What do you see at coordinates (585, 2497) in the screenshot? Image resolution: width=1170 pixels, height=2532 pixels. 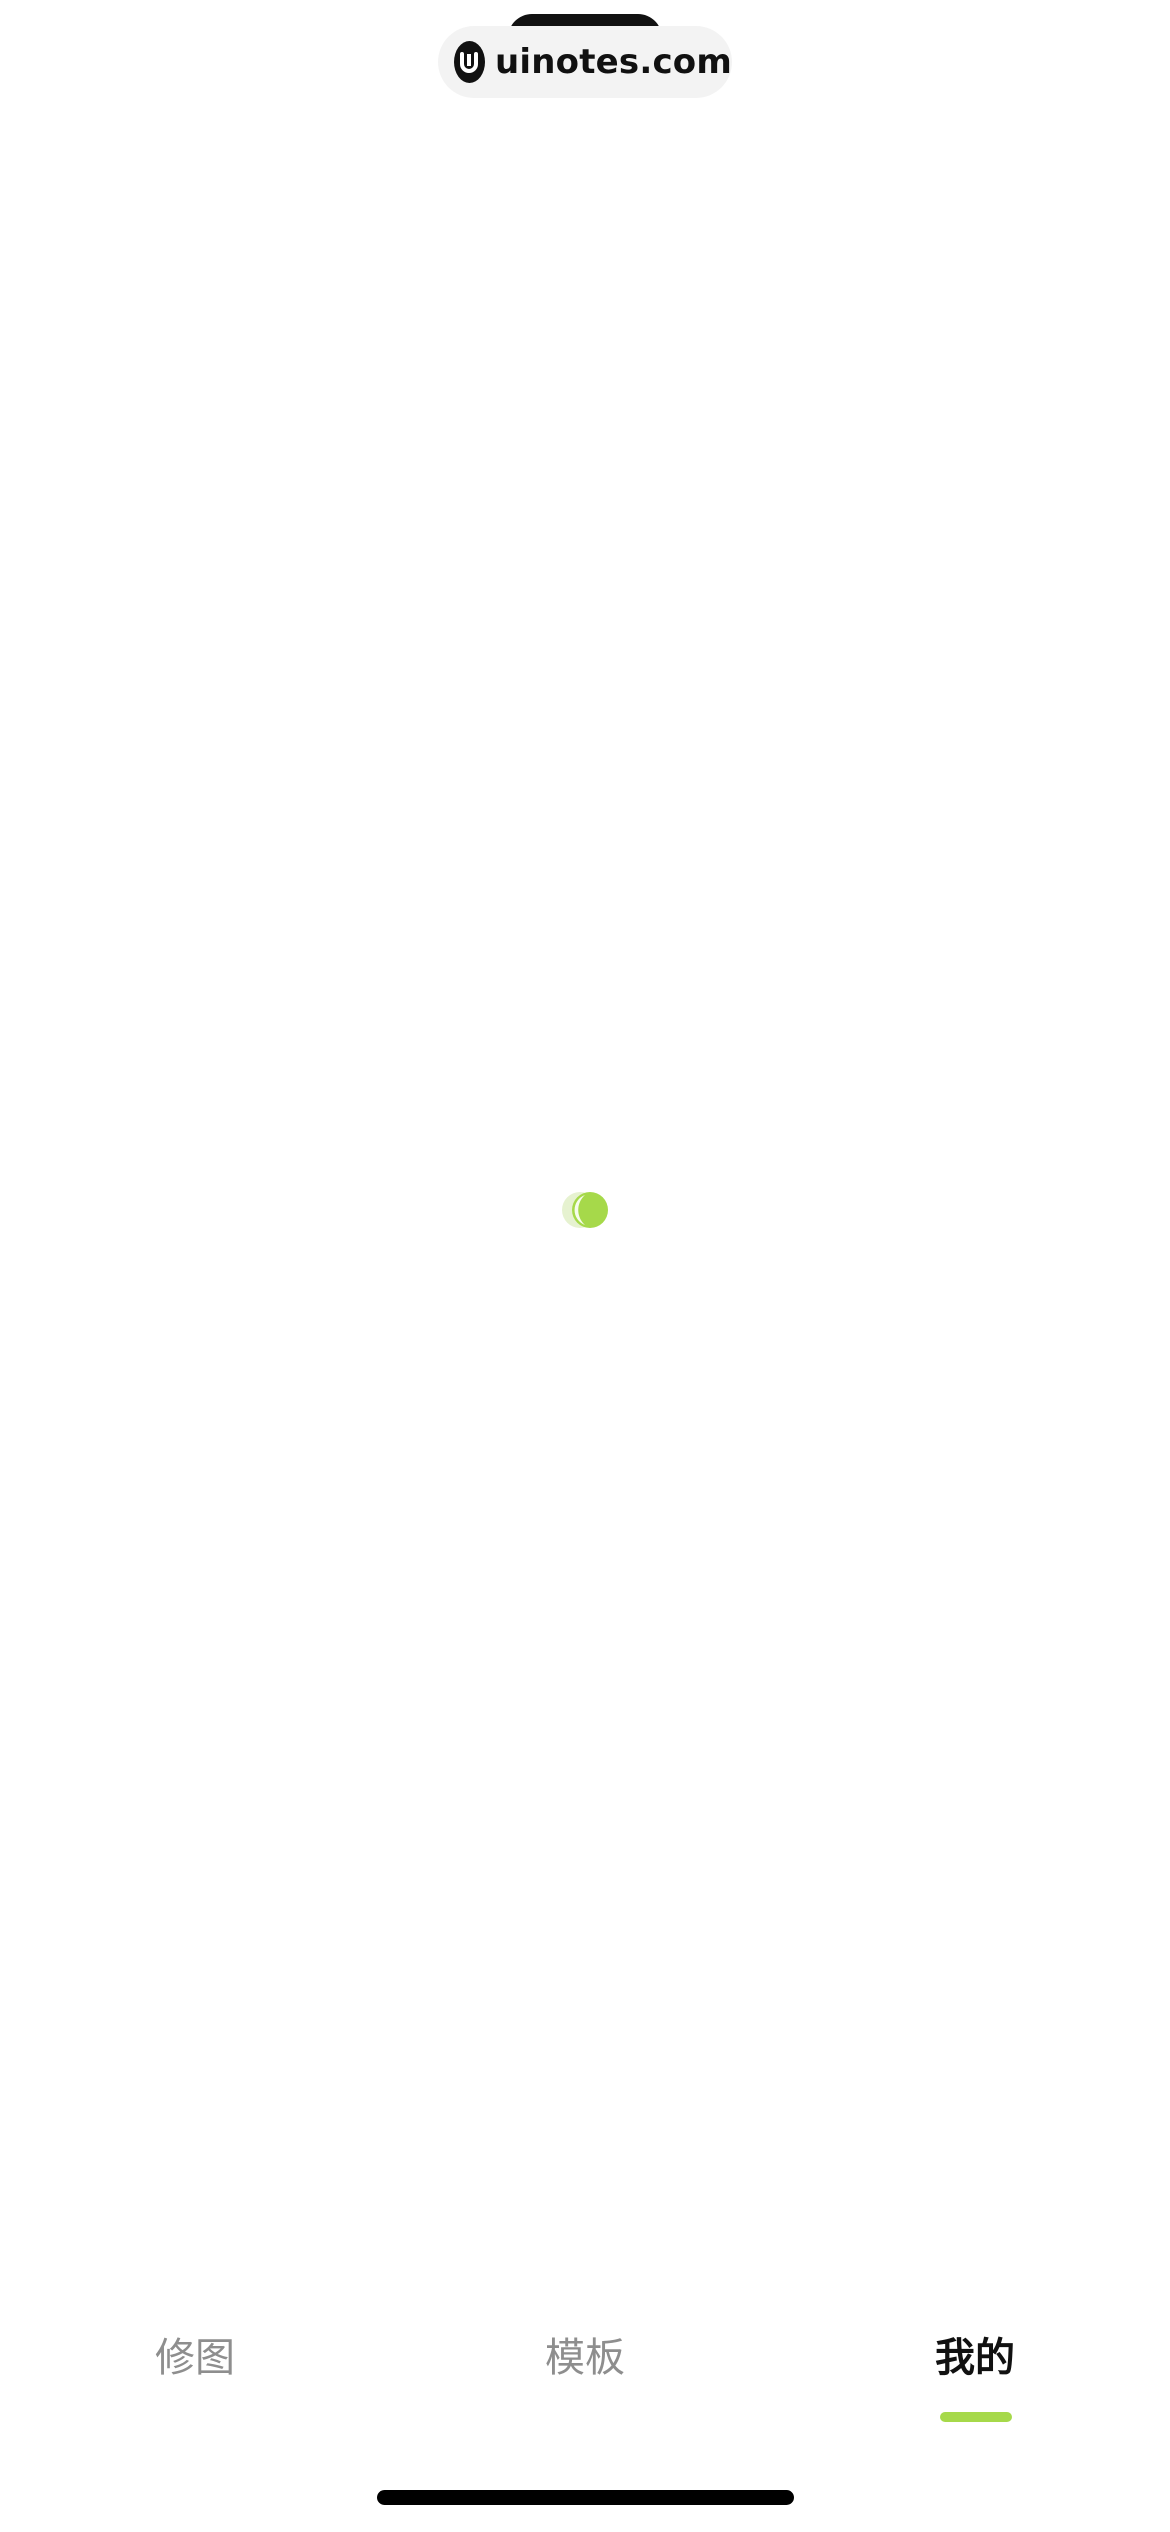 I see `home-indicator` at bounding box center [585, 2497].